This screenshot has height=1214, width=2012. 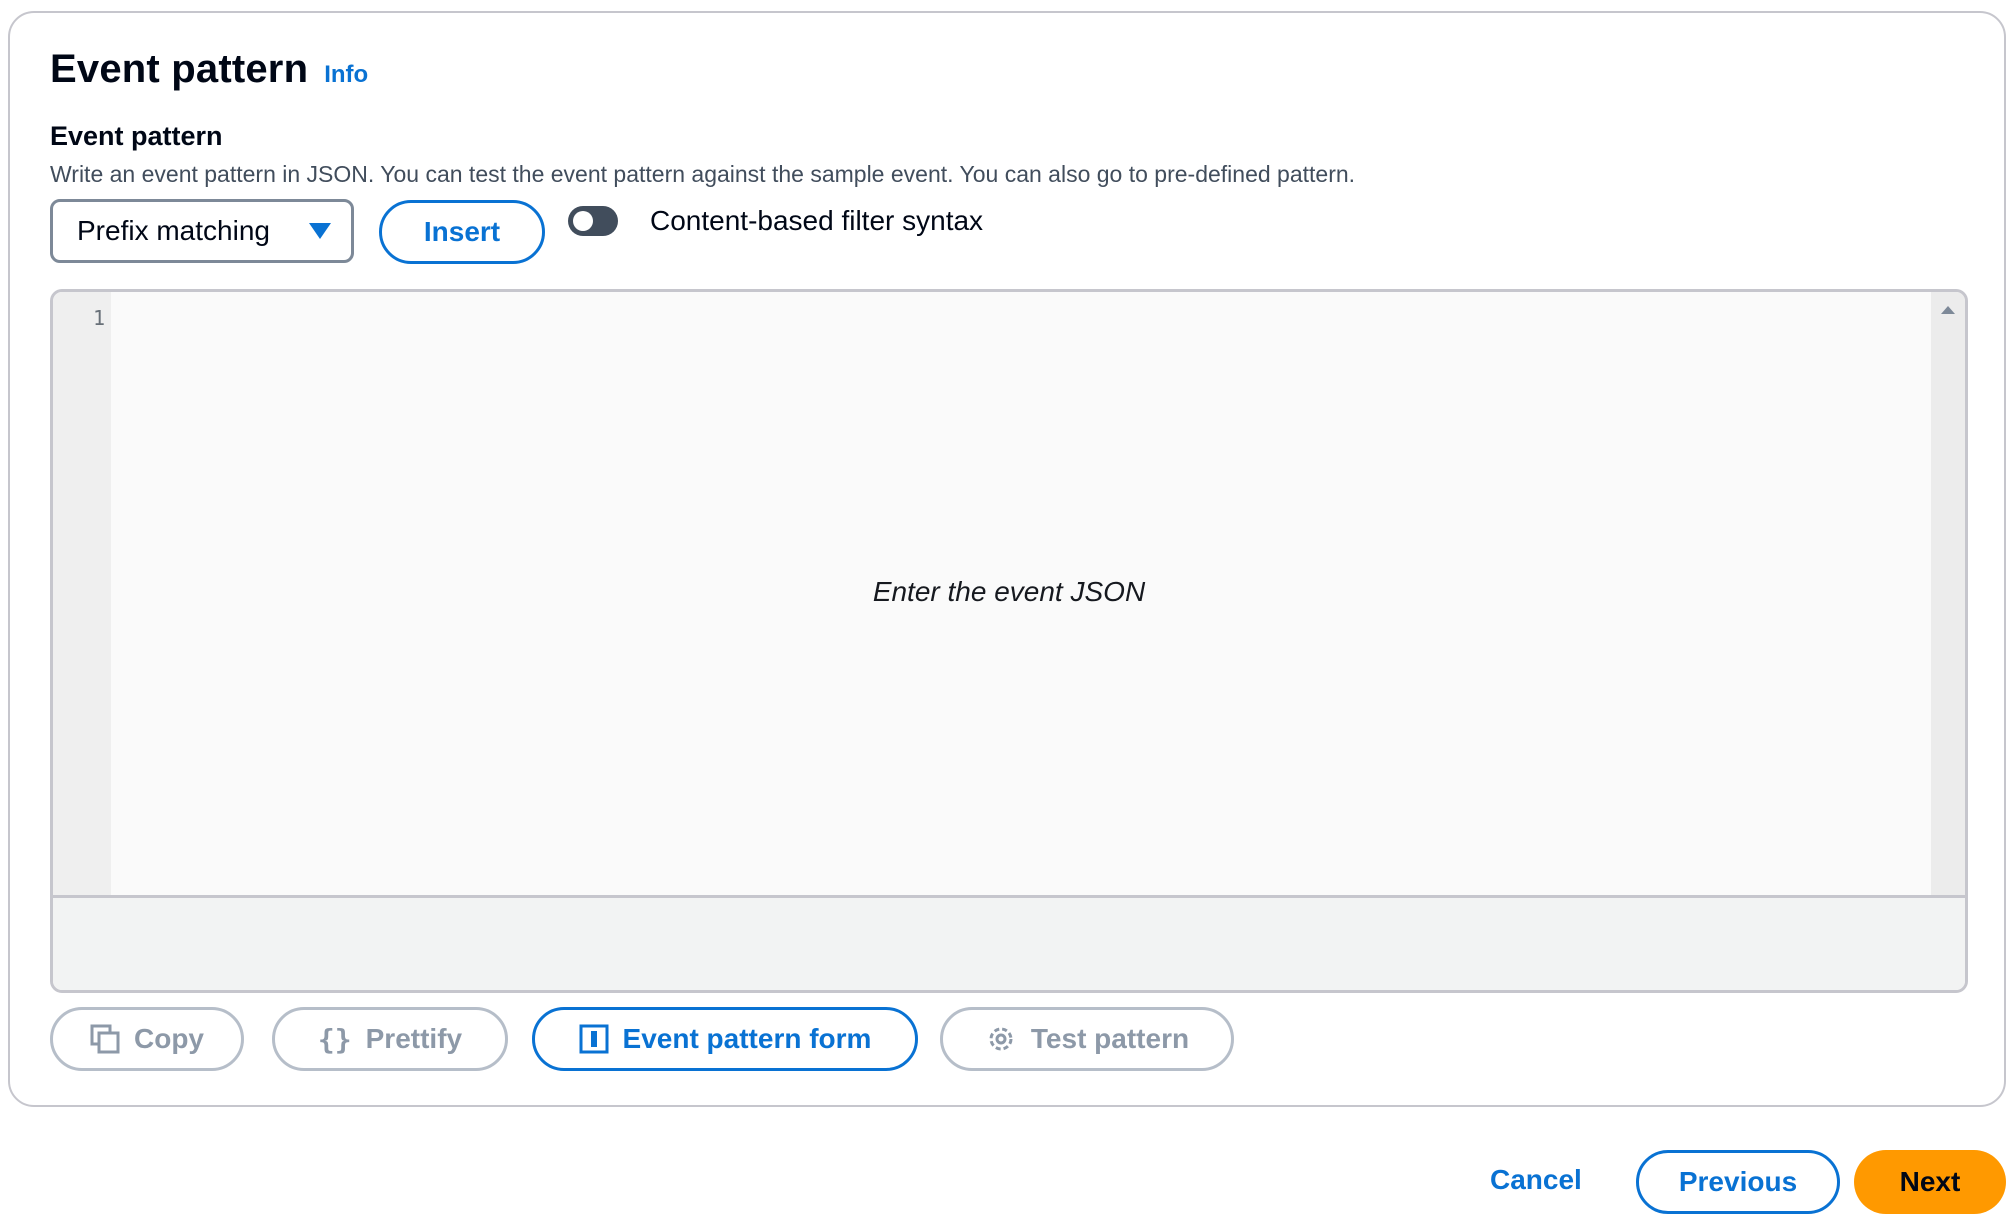 What do you see at coordinates (583, 221) in the screenshot?
I see `toggle-knob` at bounding box center [583, 221].